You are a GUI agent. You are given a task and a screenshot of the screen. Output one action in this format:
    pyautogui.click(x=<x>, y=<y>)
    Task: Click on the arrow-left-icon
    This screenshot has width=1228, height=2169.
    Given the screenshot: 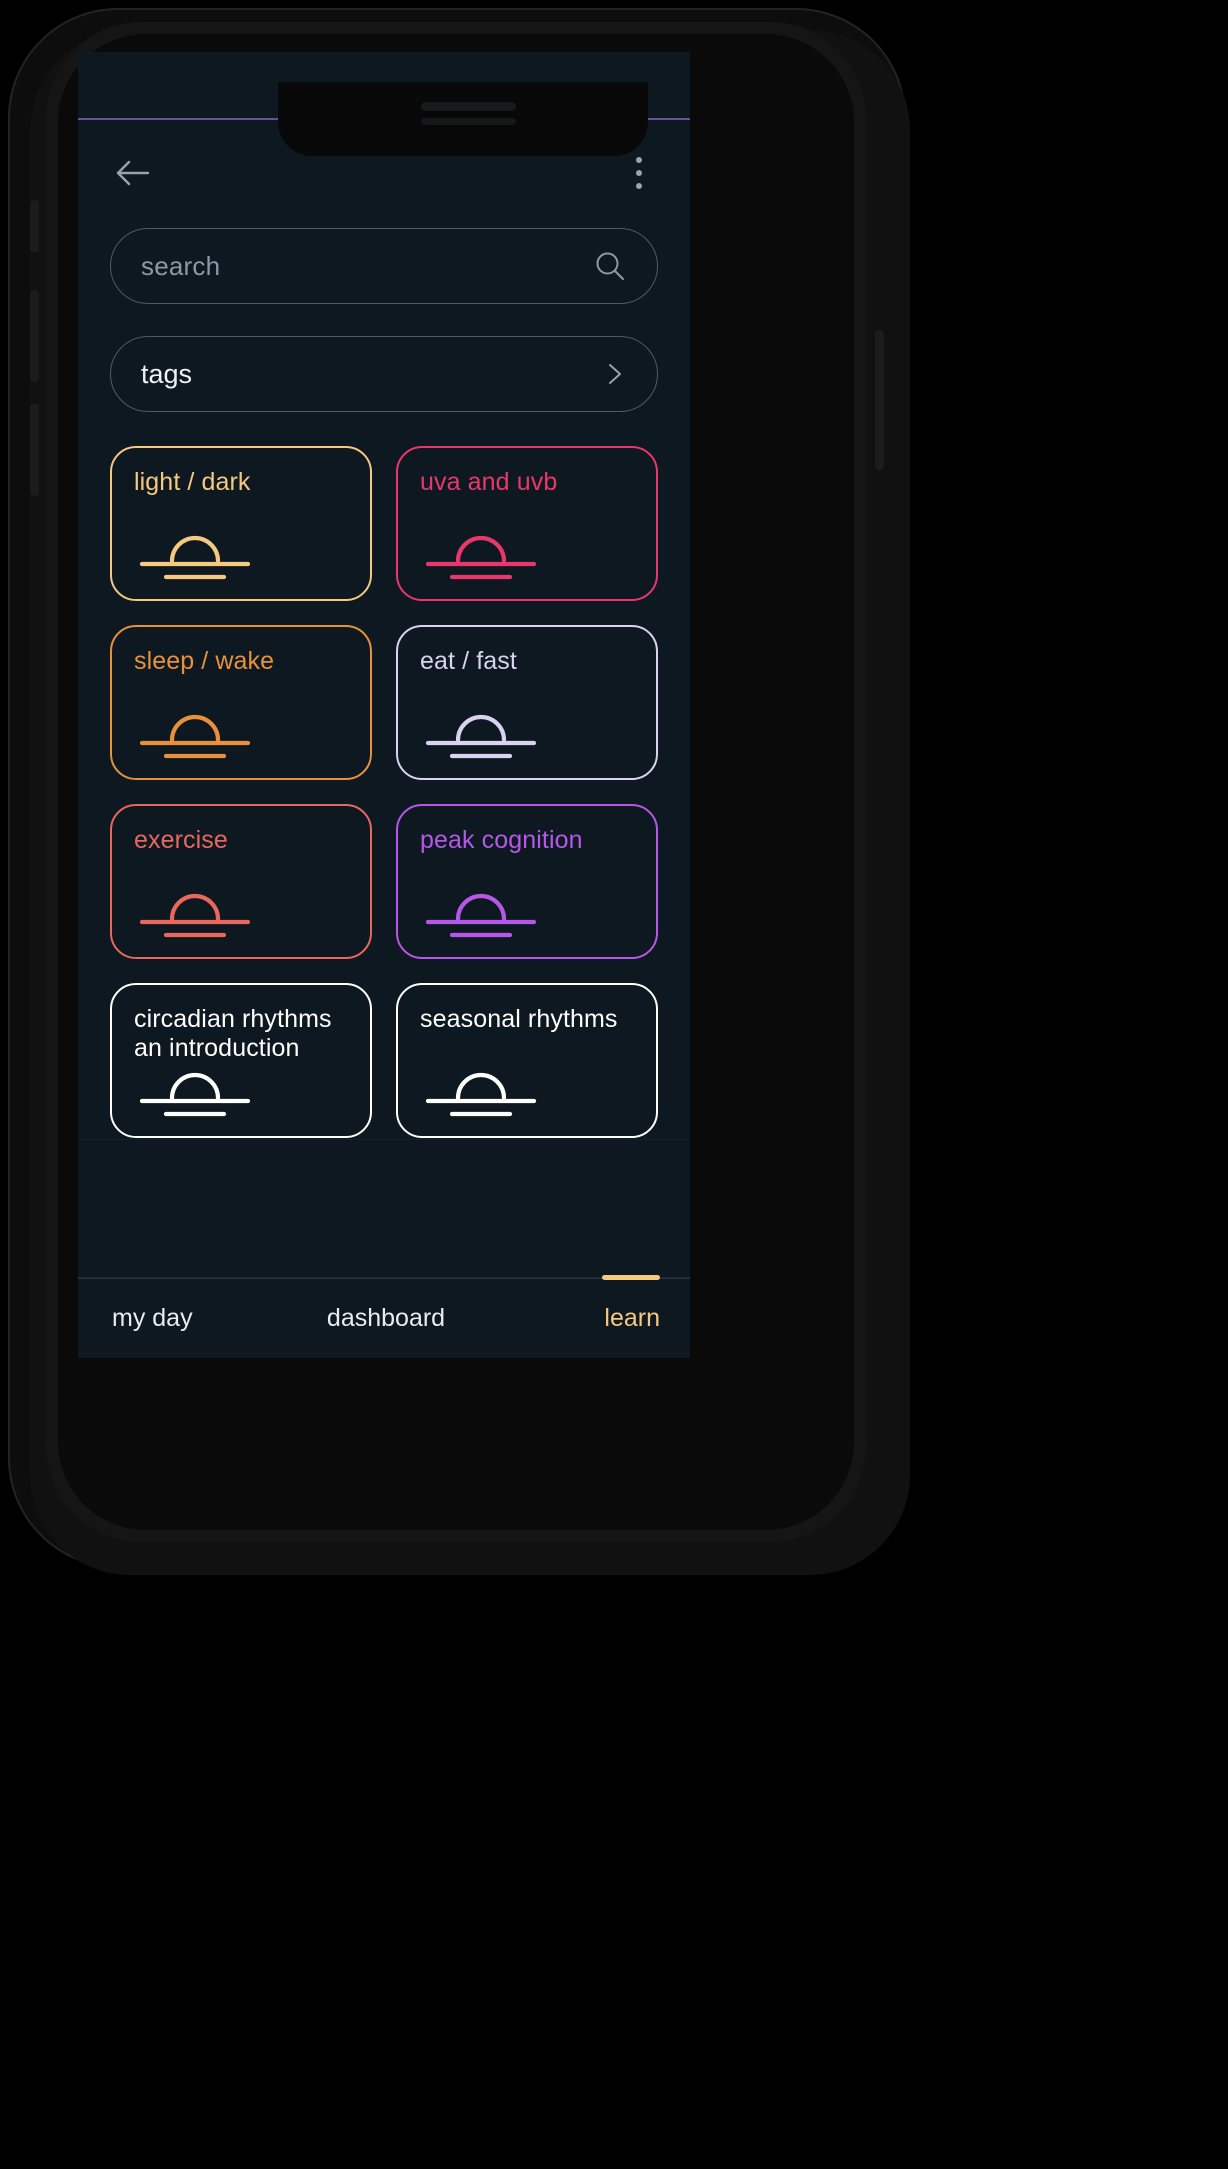 What is the action you would take?
    pyautogui.click(x=133, y=173)
    